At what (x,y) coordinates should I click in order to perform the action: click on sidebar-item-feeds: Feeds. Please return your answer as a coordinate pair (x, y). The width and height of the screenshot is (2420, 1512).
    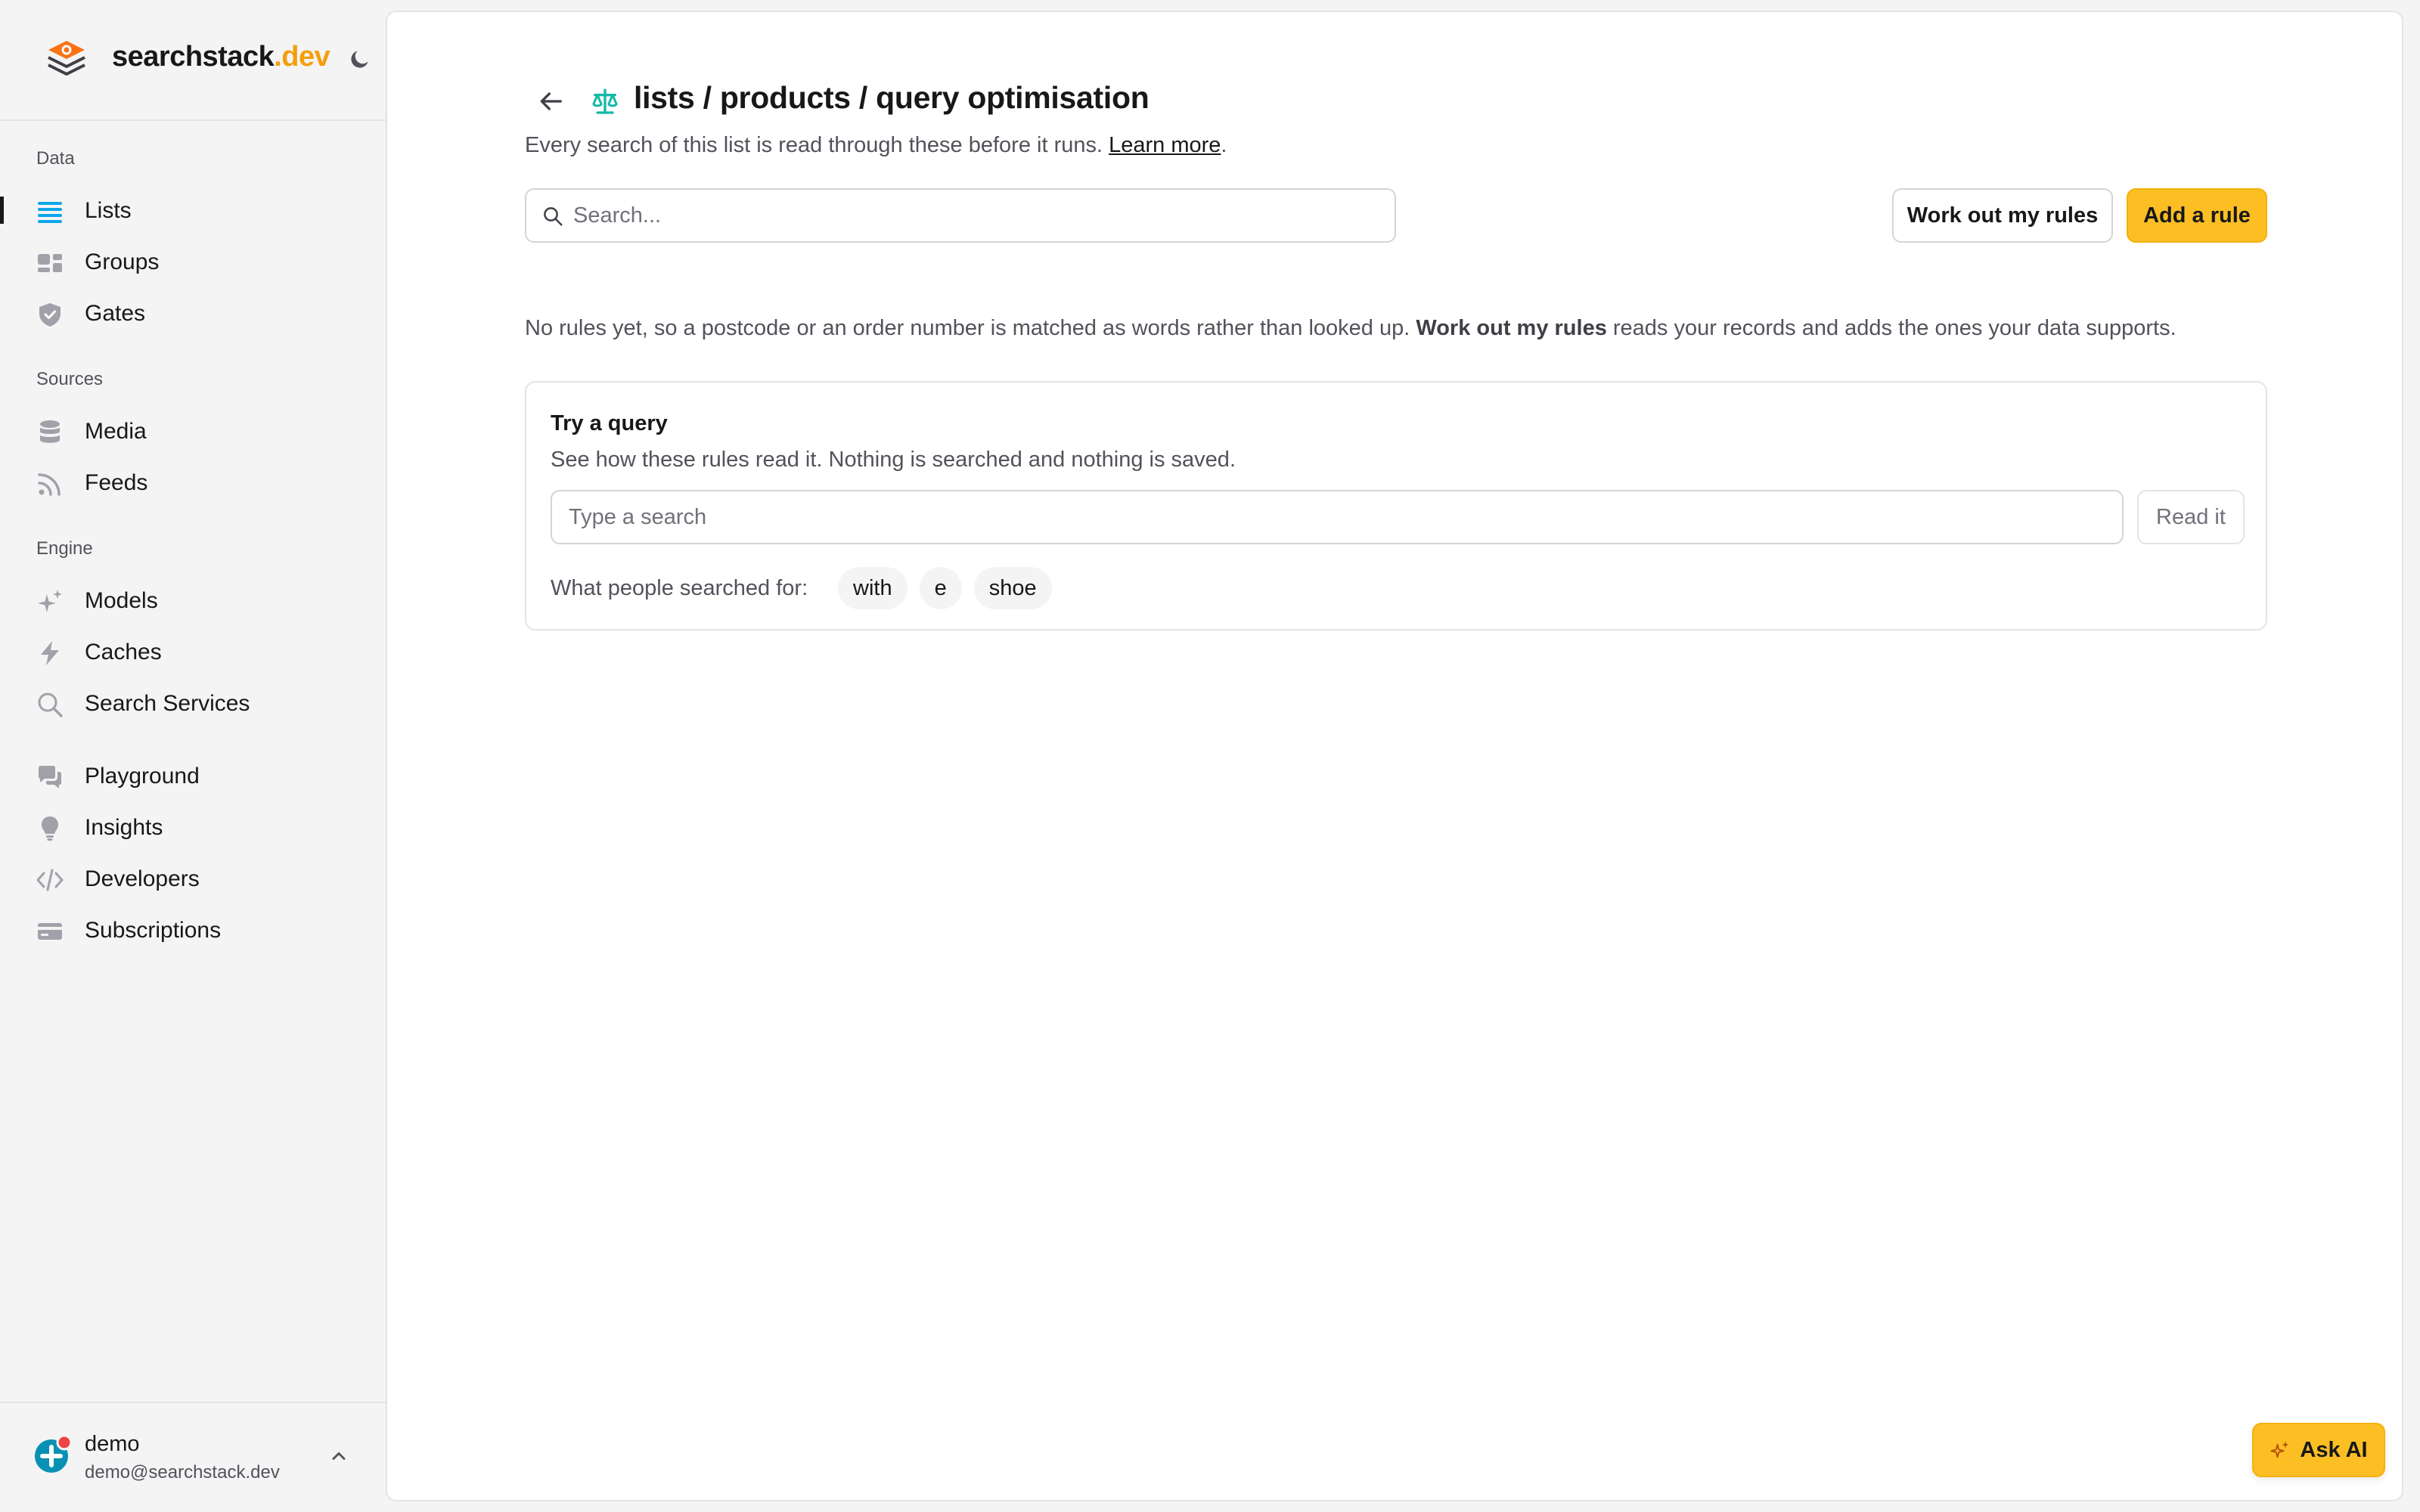
    Looking at the image, I should click on (193, 482).